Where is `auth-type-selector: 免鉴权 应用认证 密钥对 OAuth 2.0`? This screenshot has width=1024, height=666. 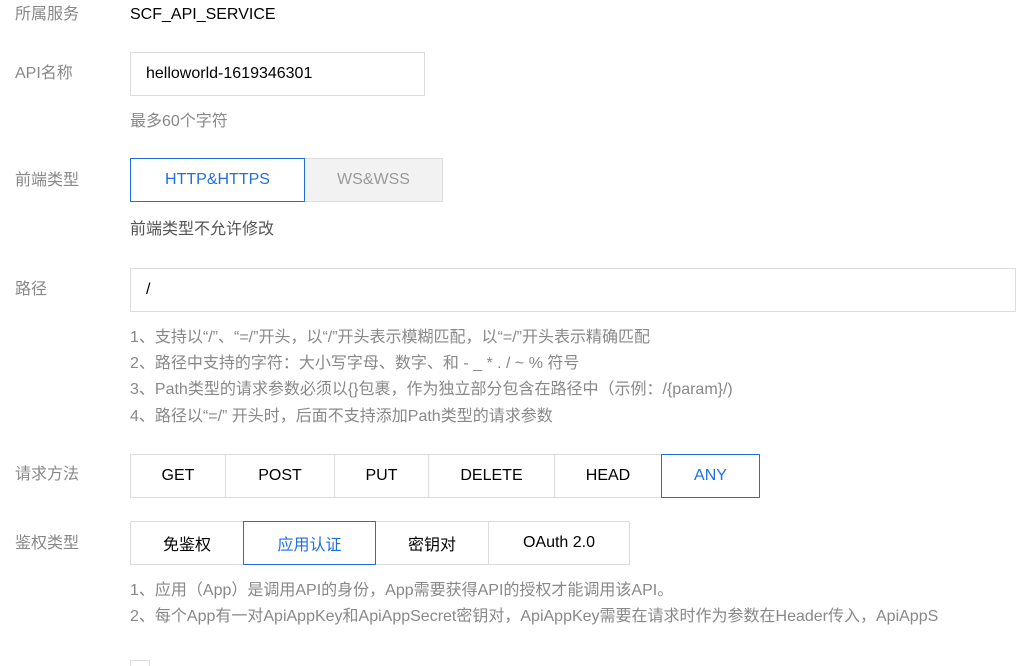 auth-type-selector: 免鉴权 应用认证 密钥对 OAuth 2.0 is located at coordinates (380, 543).